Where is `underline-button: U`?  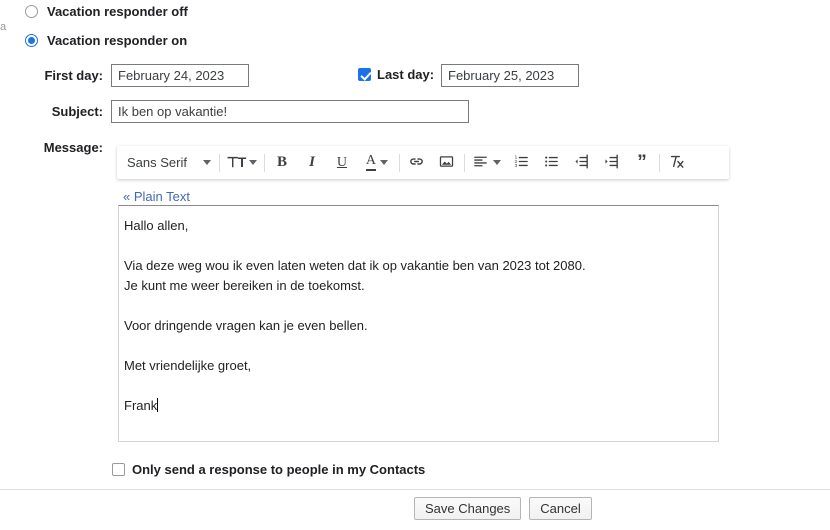
underline-button: U is located at coordinates (342, 162).